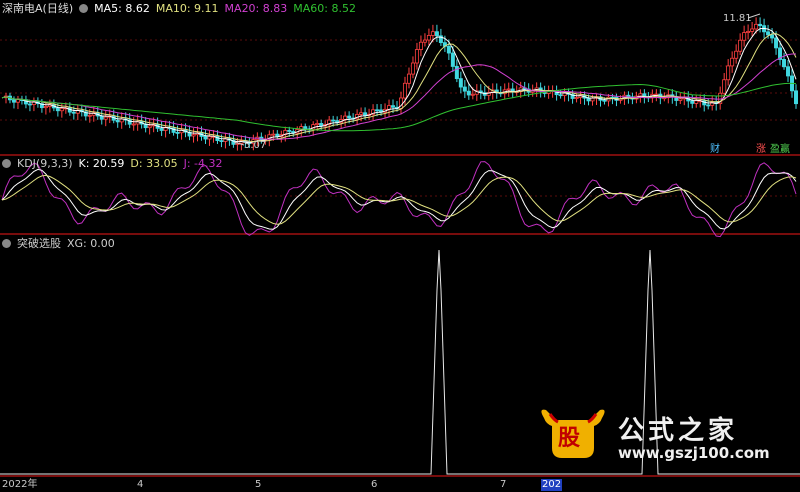 This screenshot has width=800, height=492. What do you see at coordinates (737, 18) in the screenshot?
I see `high-price-label: 11.81` at bounding box center [737, 18].